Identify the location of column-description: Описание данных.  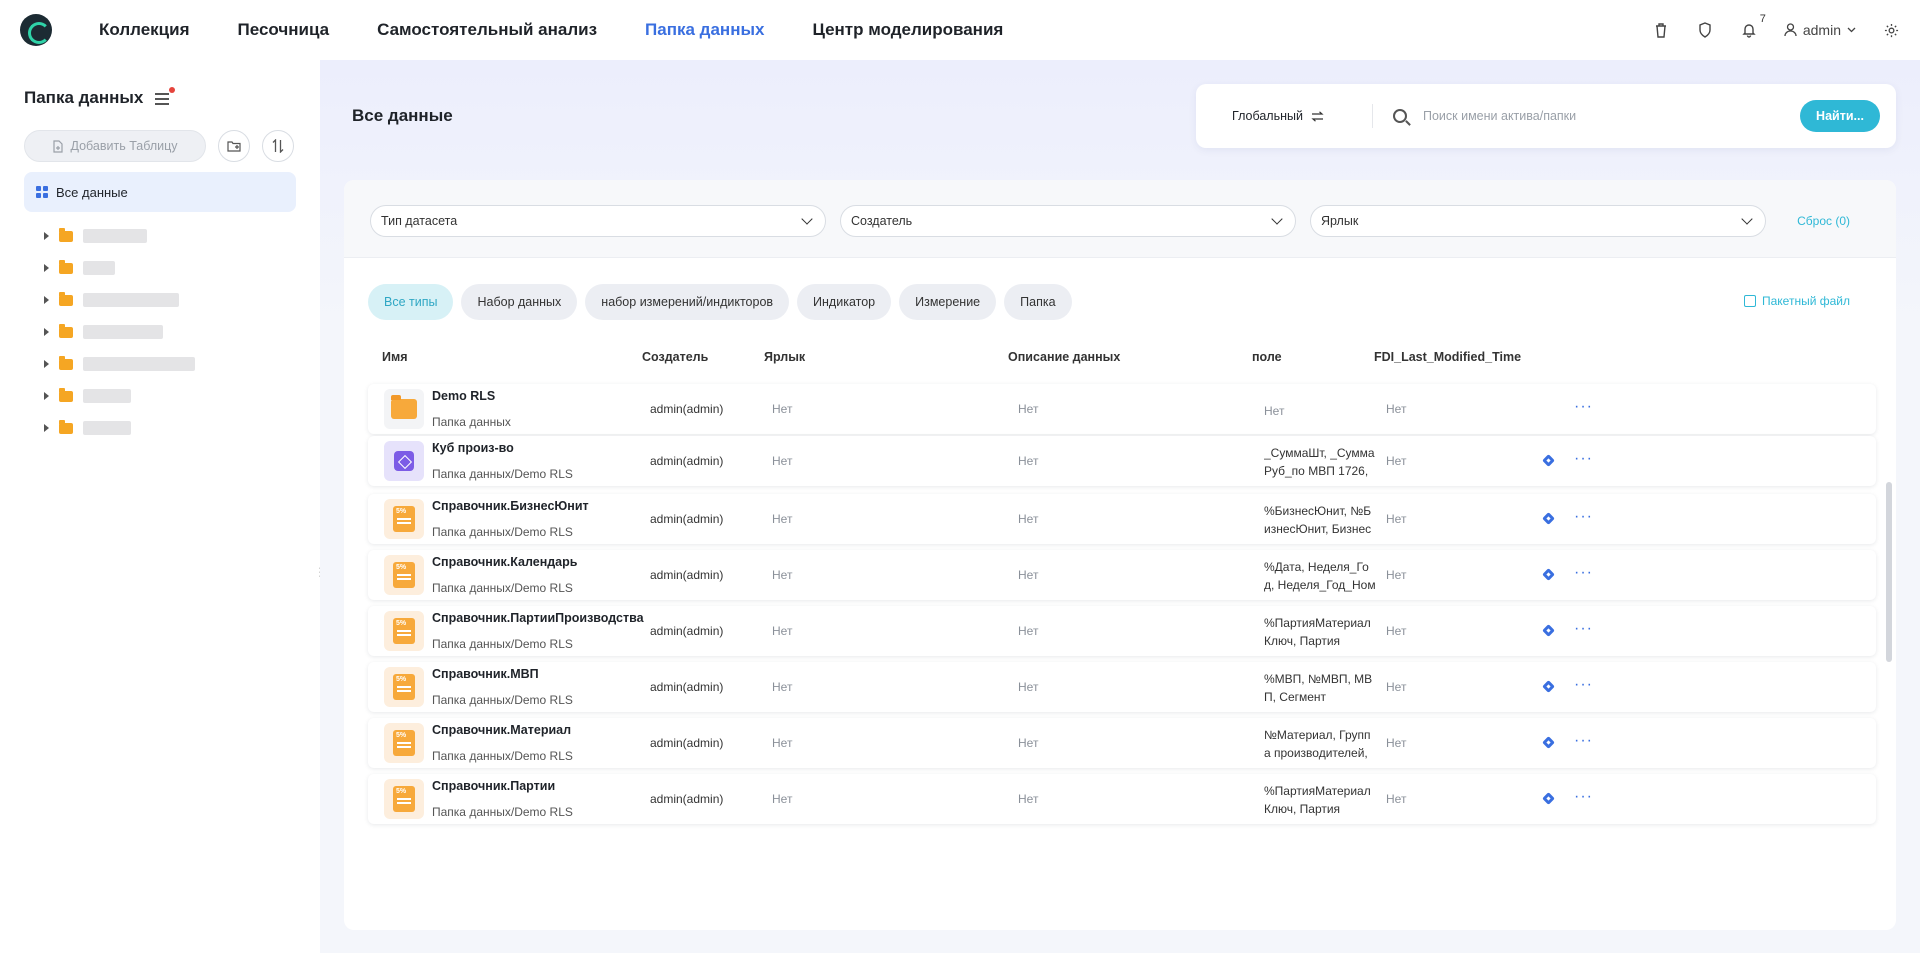
(1064, 357).